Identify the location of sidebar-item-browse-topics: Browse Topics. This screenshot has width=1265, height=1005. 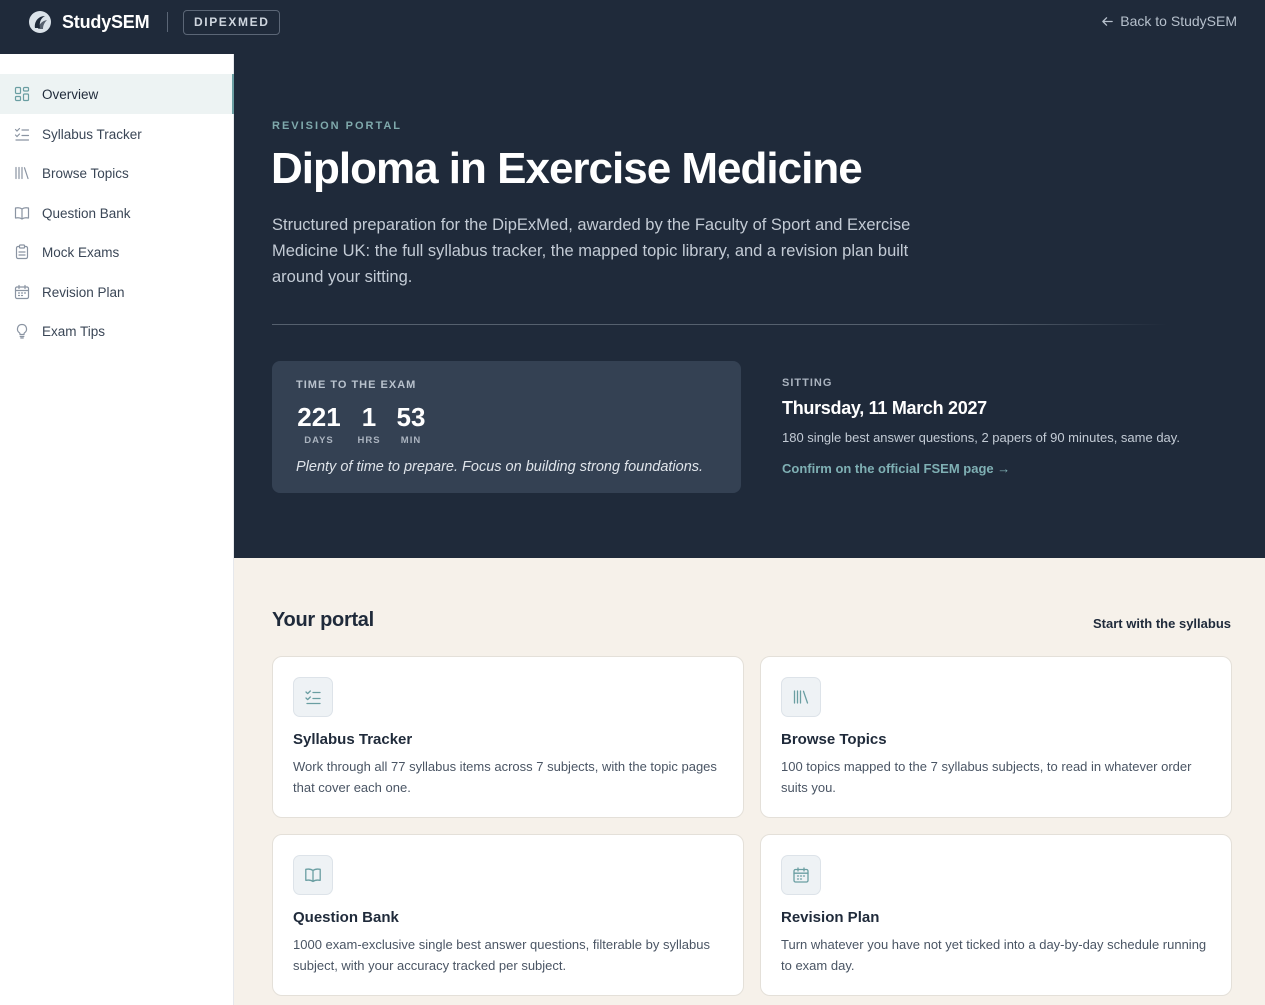
(117, 173).